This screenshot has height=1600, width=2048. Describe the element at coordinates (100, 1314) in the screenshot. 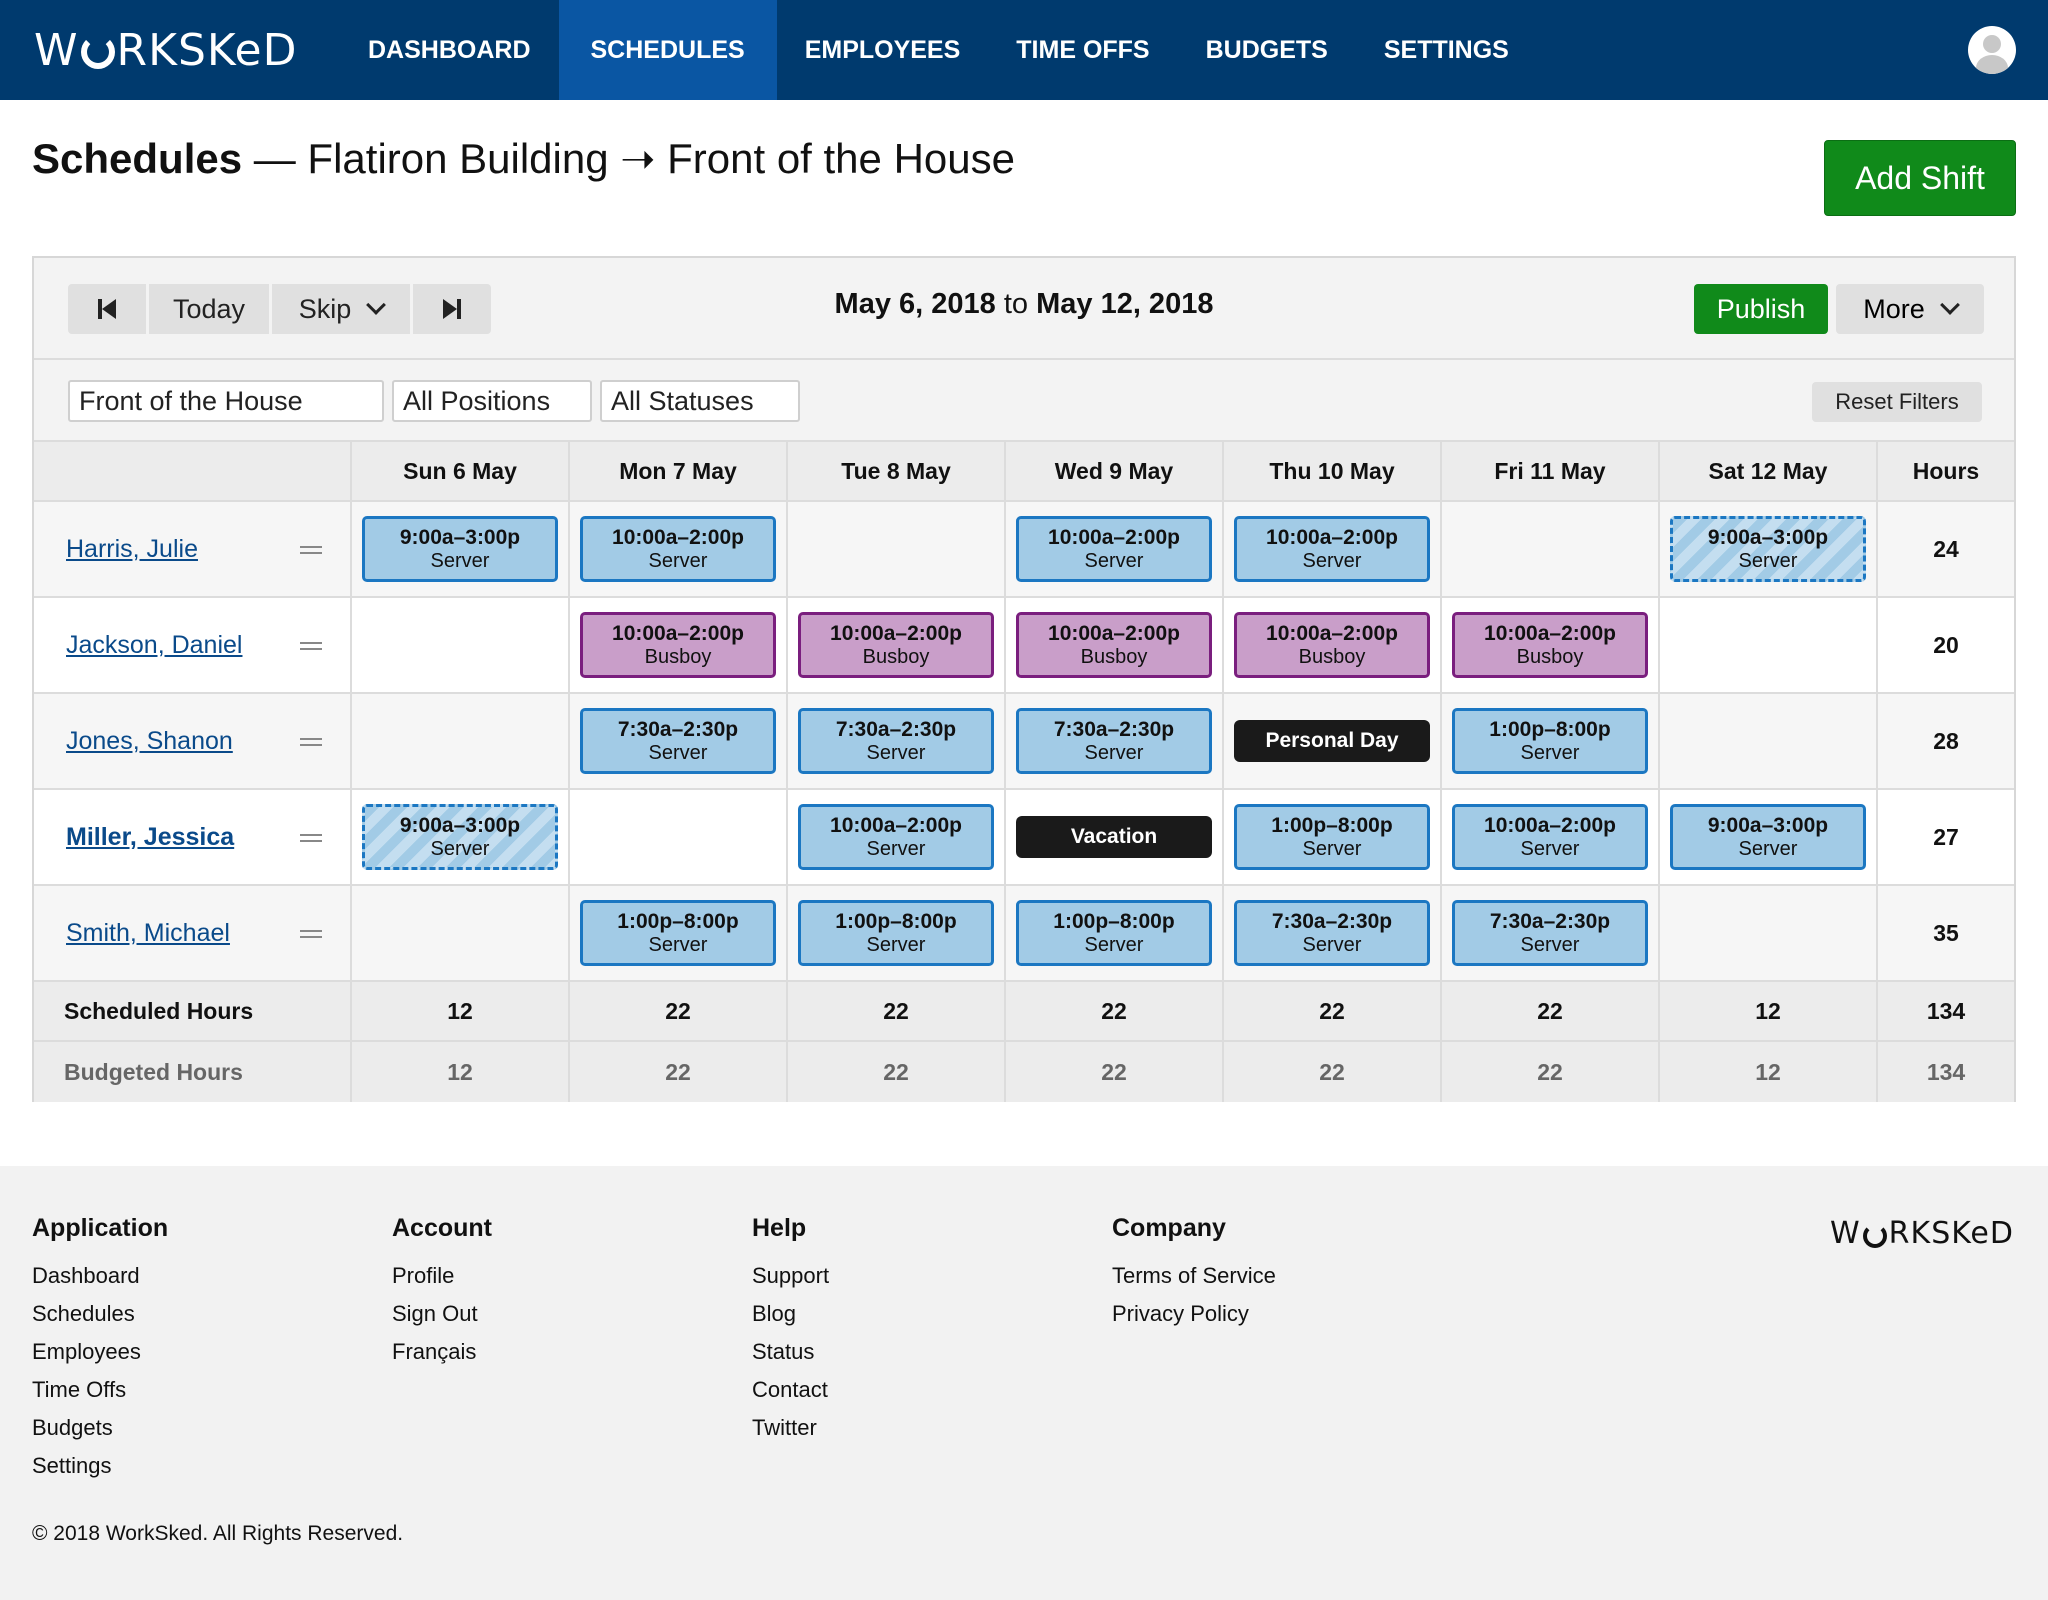

I see `footer-link-schedules: Schedules` at that location.